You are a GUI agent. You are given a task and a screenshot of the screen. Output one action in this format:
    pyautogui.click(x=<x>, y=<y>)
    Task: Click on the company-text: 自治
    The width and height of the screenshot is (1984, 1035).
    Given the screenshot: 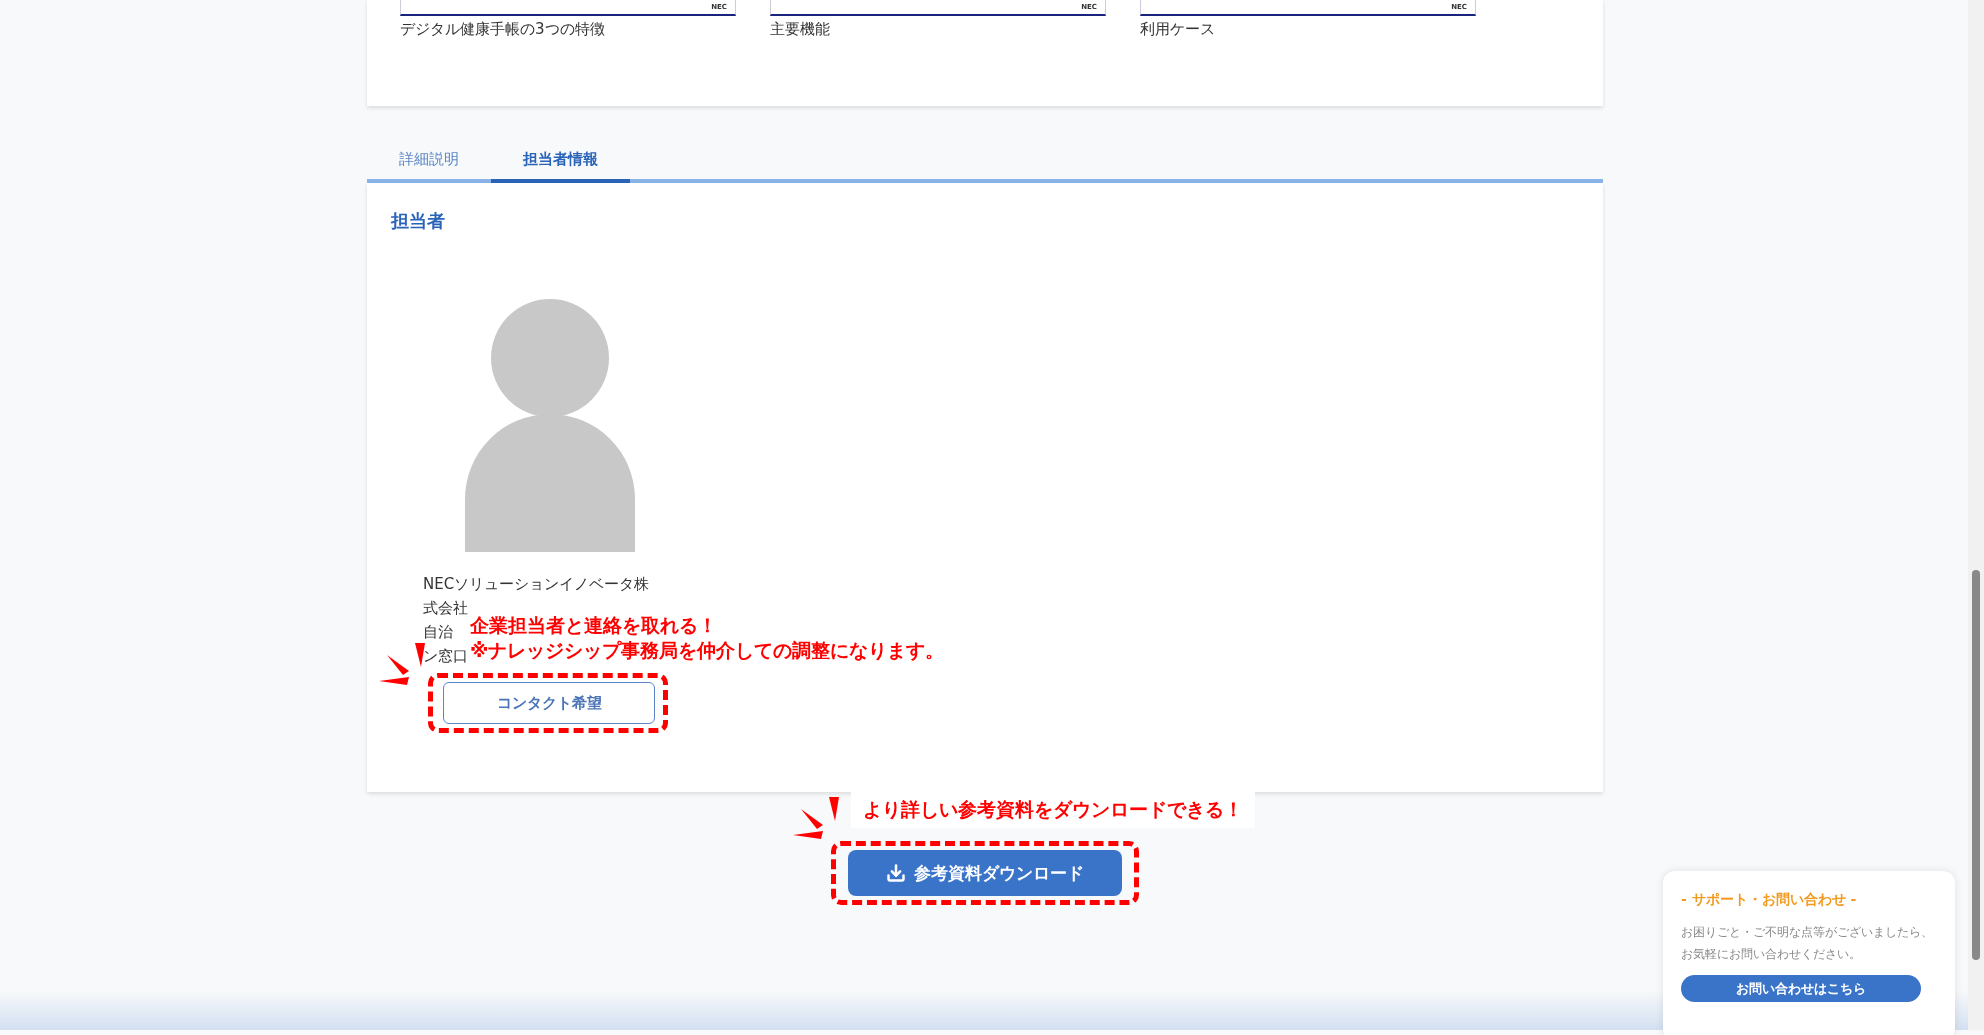 What is the action you would take?
    pyautogui.click(x=438, y=632)
    